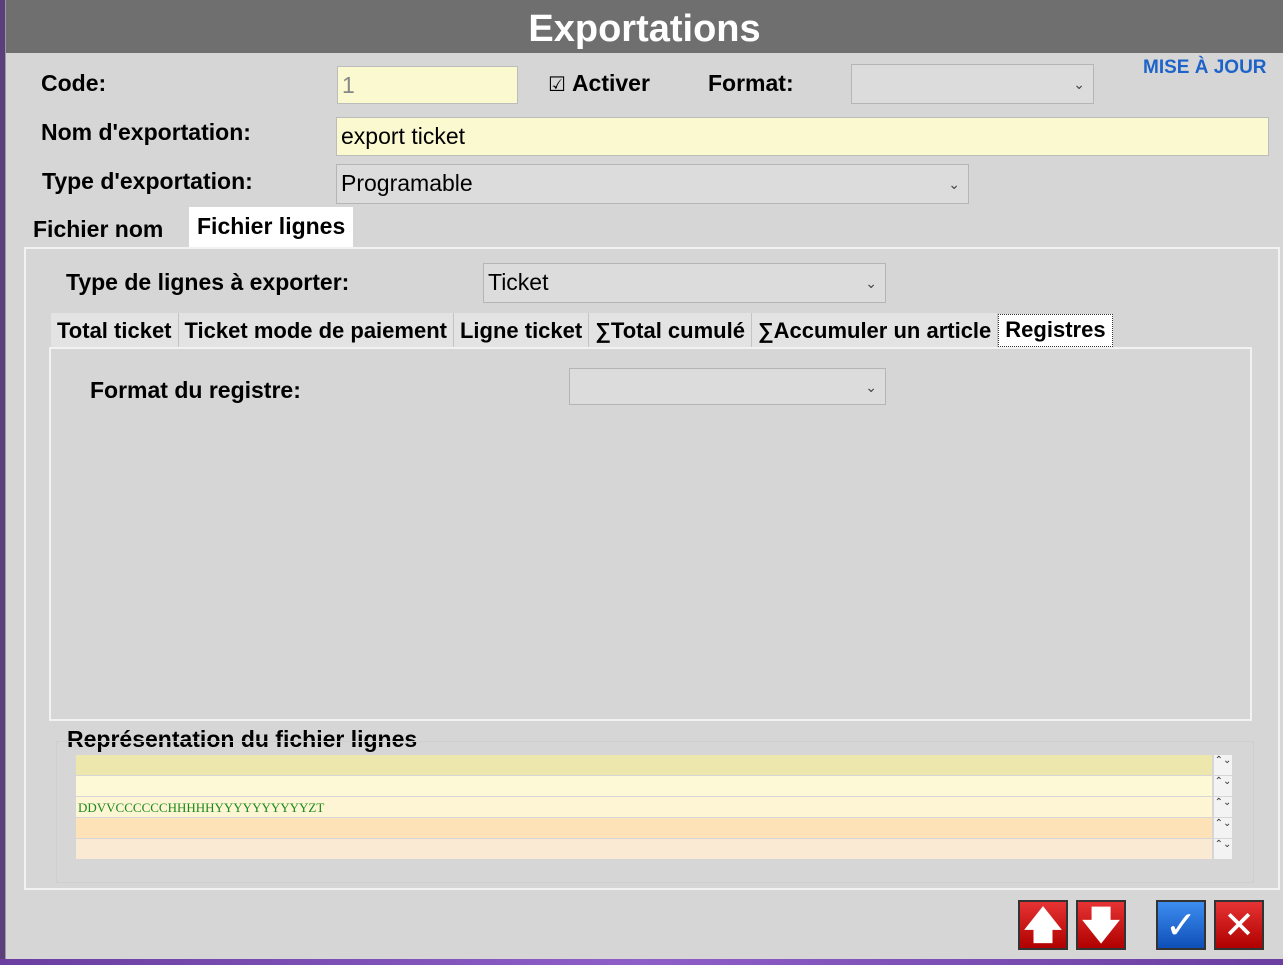  I want to click on close-icon: ✕, so click(1239, 926).